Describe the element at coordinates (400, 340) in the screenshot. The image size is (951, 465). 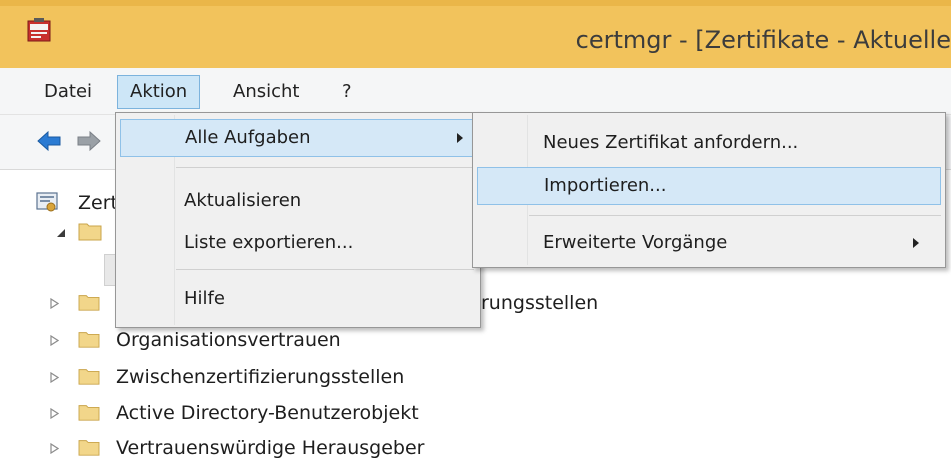
I see `tree-item: Organisationsvertrauen` at that location.